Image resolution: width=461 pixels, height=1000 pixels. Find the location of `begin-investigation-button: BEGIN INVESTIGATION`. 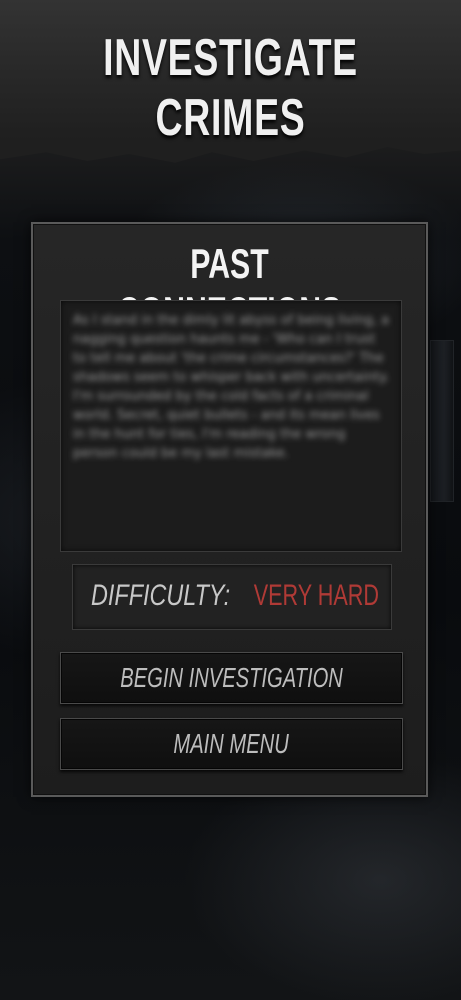

begin-investigation-button: BEGIN INVESTIGATION is located at coordinates (231, 678).